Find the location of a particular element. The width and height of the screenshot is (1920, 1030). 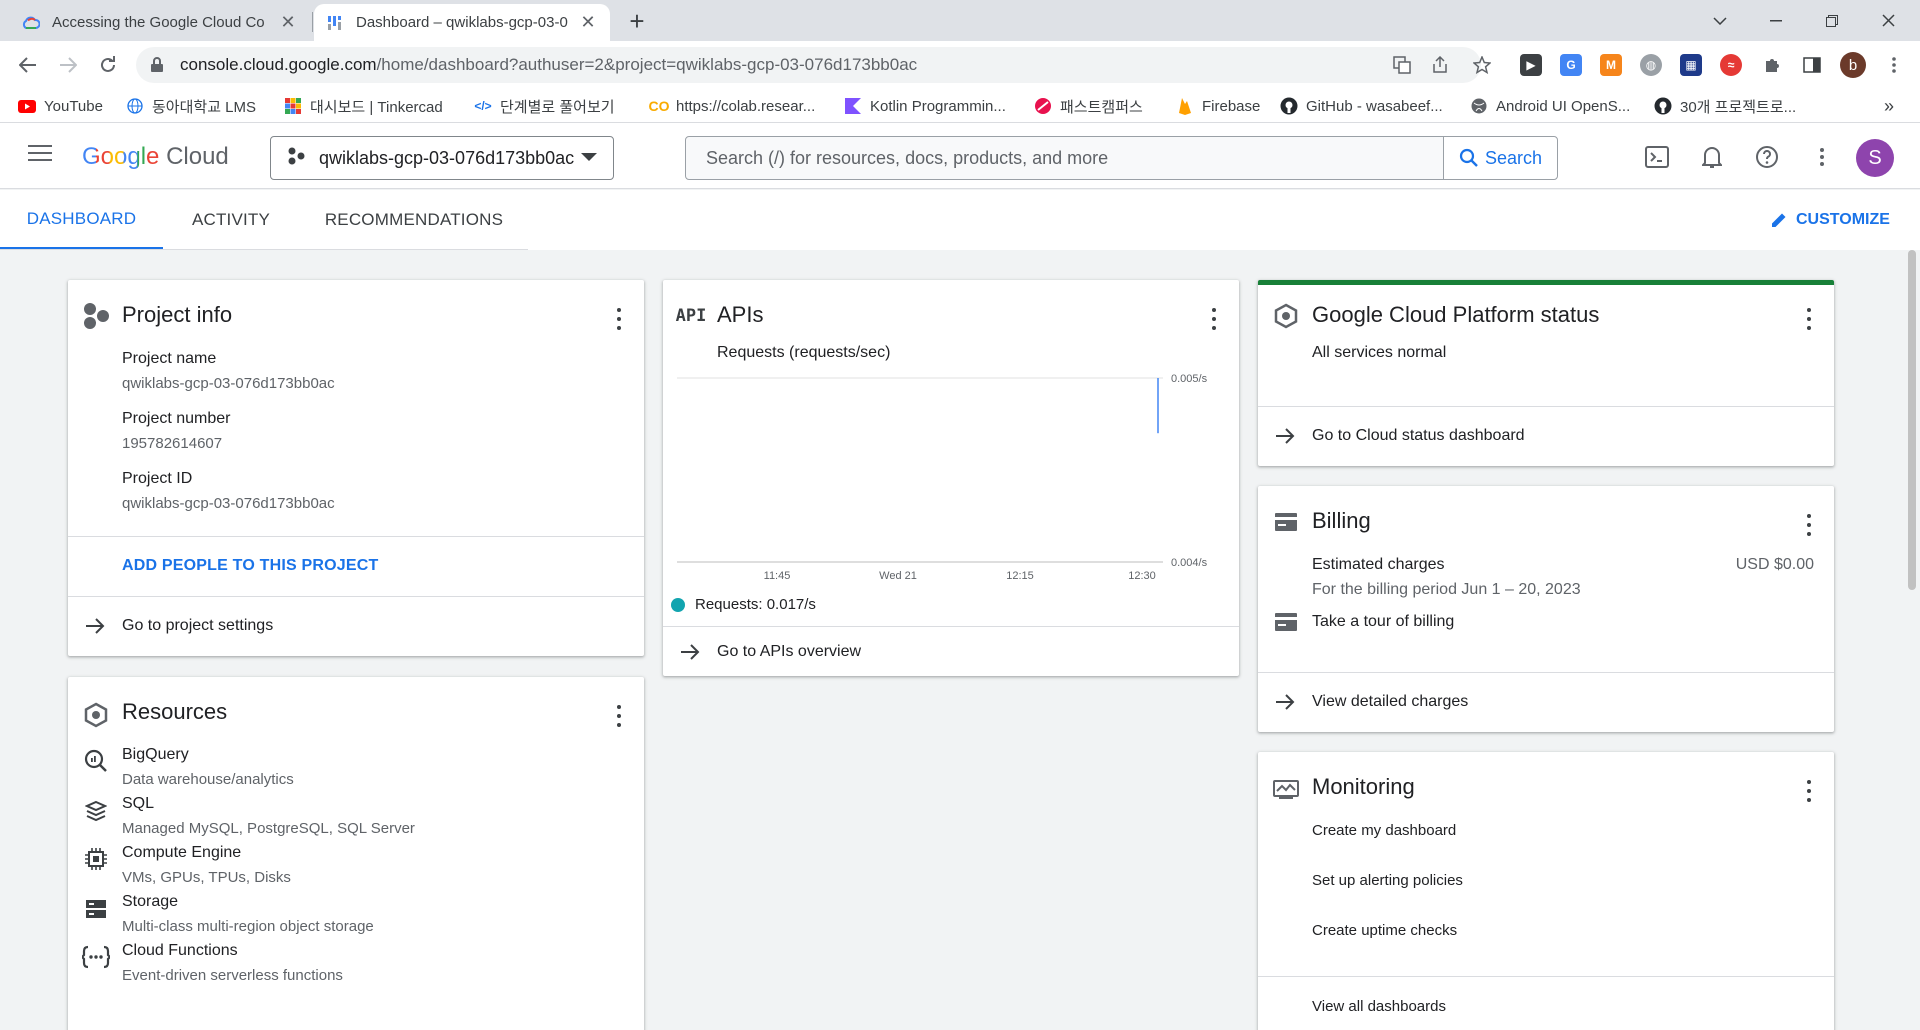

resource-name: Compute Engine is located at coordinates (181, 853).